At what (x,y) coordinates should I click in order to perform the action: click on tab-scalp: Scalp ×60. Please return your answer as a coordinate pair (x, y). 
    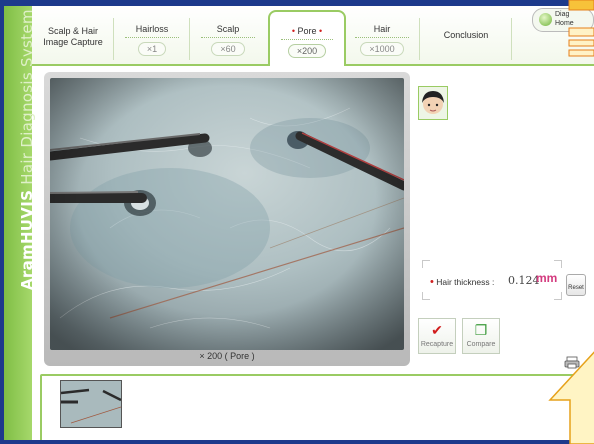
    Looking at the image, I should click on (228, 37).